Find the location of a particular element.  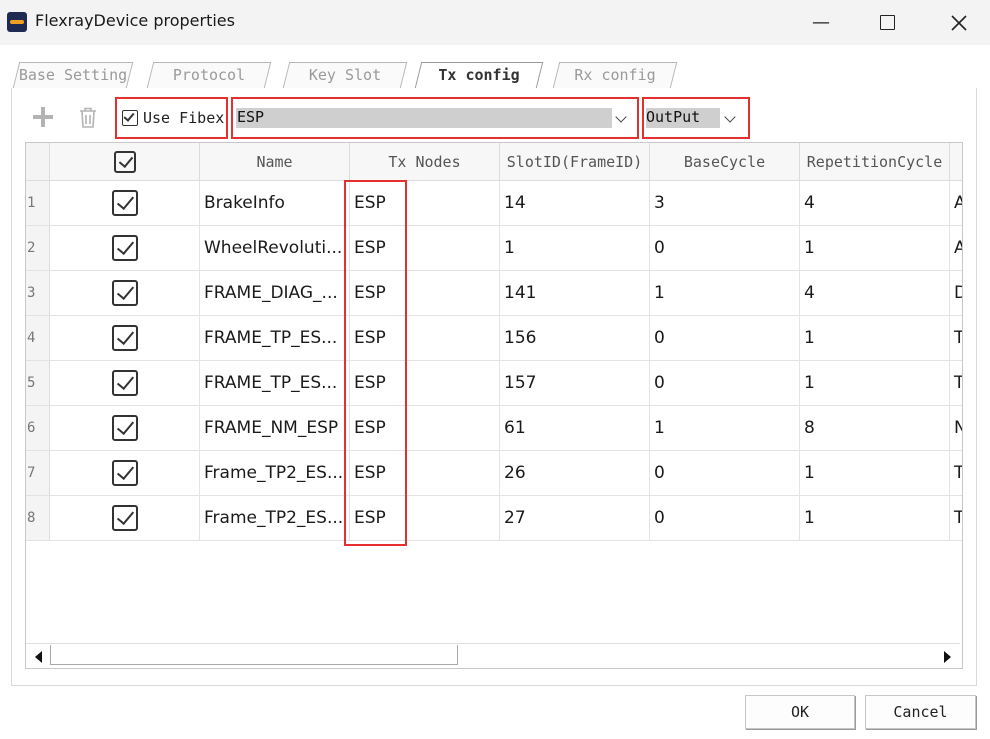

use-fibex-checkbox is located at coordinates (130, 118).